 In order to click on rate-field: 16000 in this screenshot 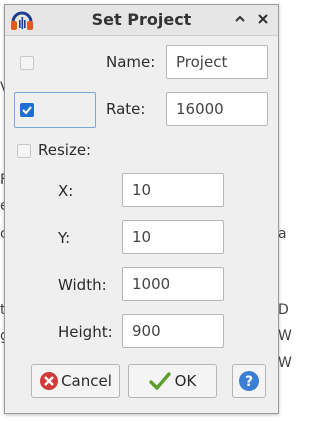, I will do `click(217, 109)`.